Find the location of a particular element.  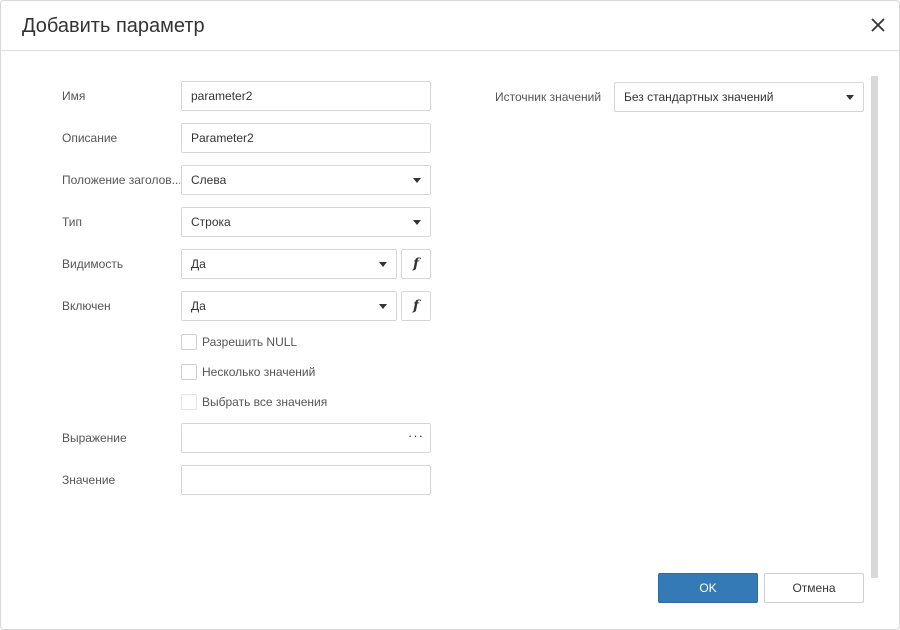

type-value: Строка is located at coordinates (211, 222).